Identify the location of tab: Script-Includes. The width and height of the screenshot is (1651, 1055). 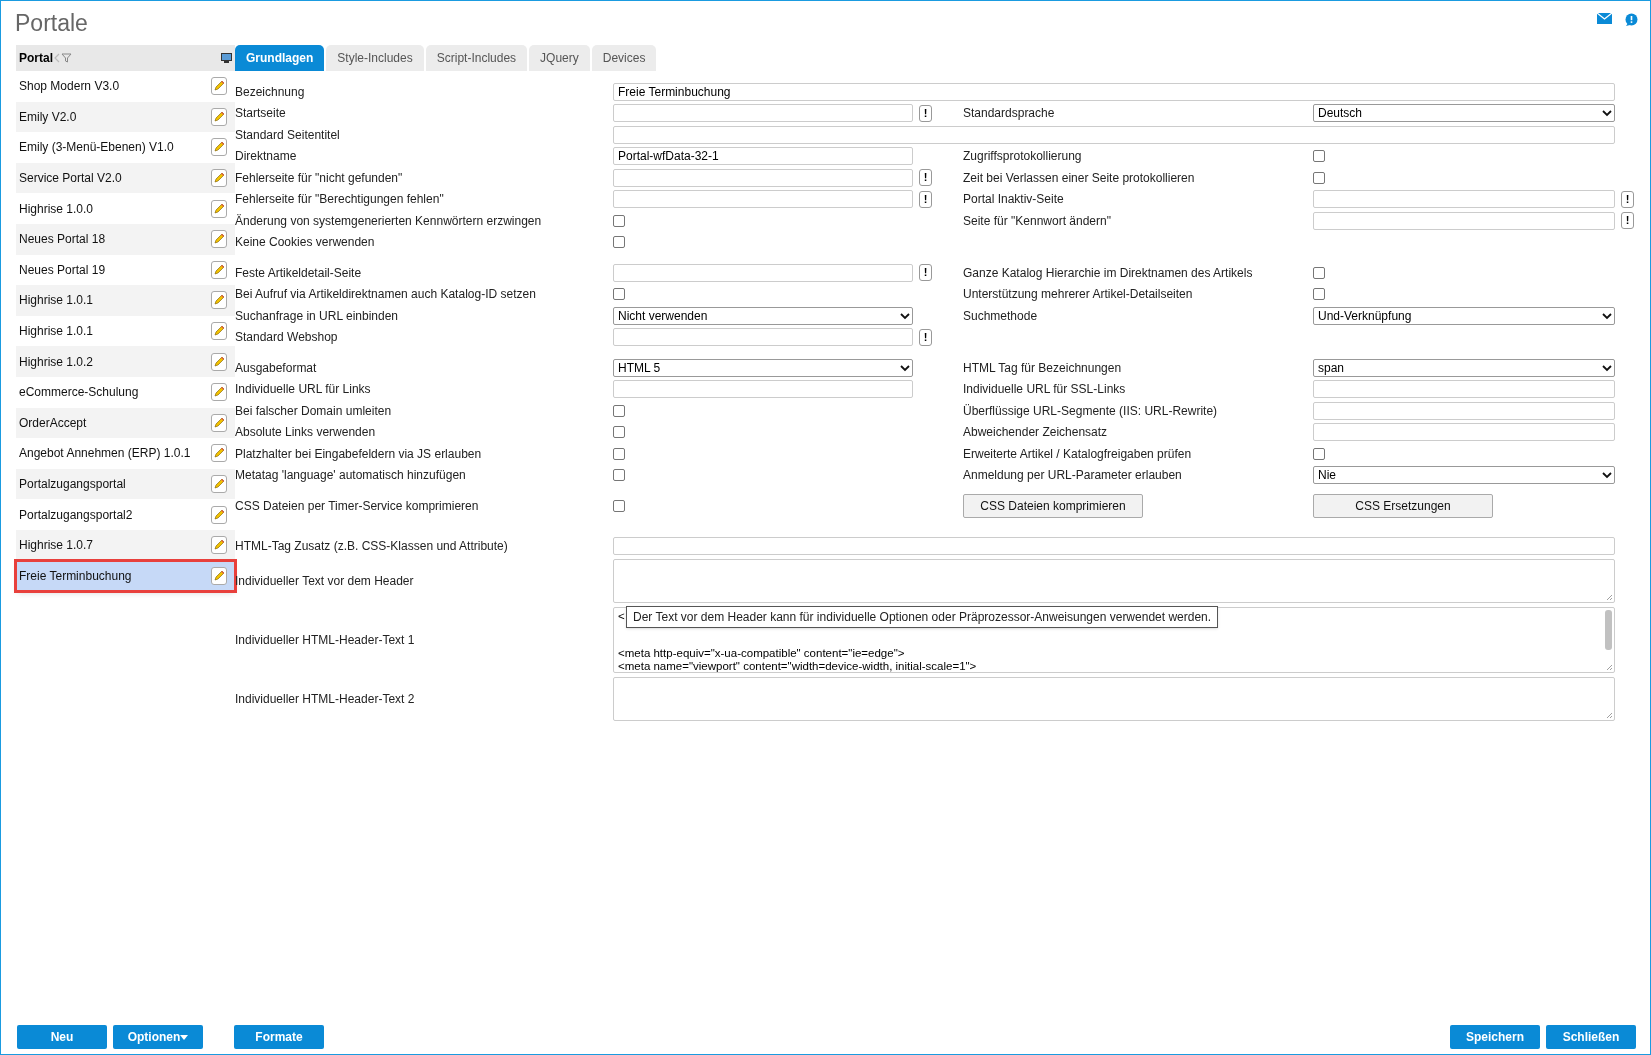
(476, 58).